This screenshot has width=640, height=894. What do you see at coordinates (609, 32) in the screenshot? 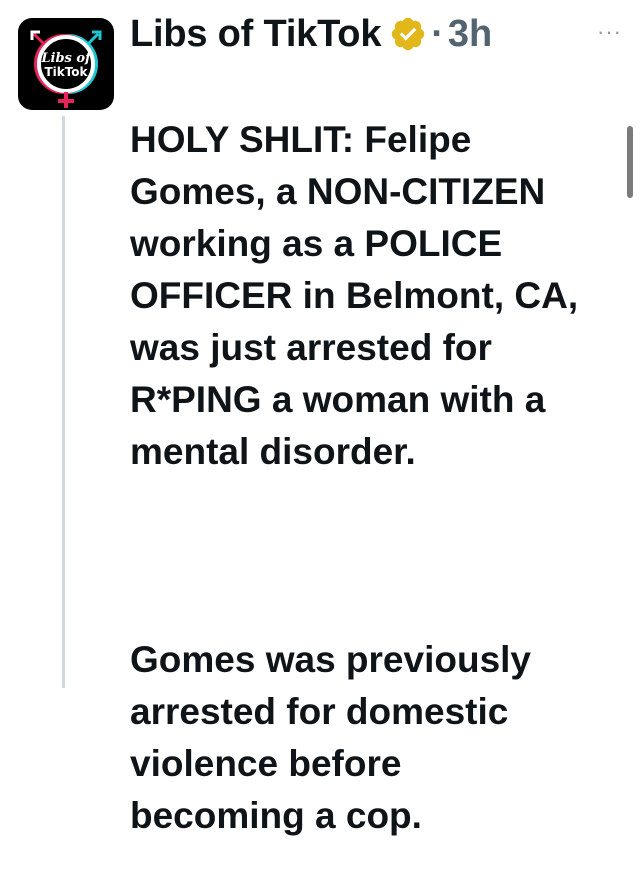
I see `more-options-icon: ···` at bounding box center [609, 32].